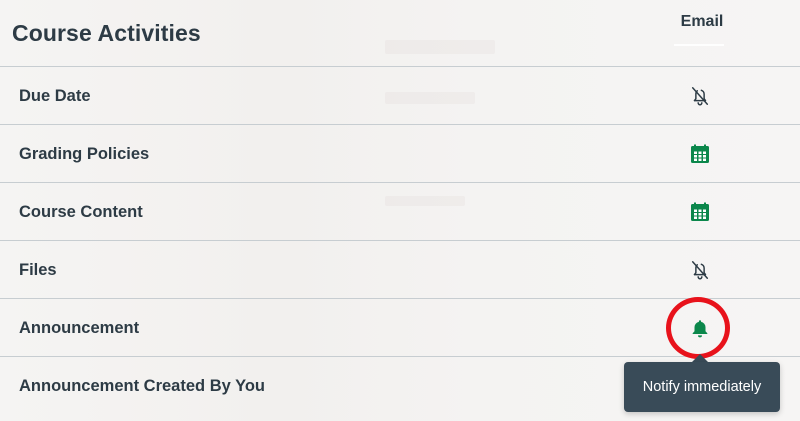 Image resolution: width=800 pixels, height=421 pixels. I want to click on table-row: Due Date, so click(400, 95).